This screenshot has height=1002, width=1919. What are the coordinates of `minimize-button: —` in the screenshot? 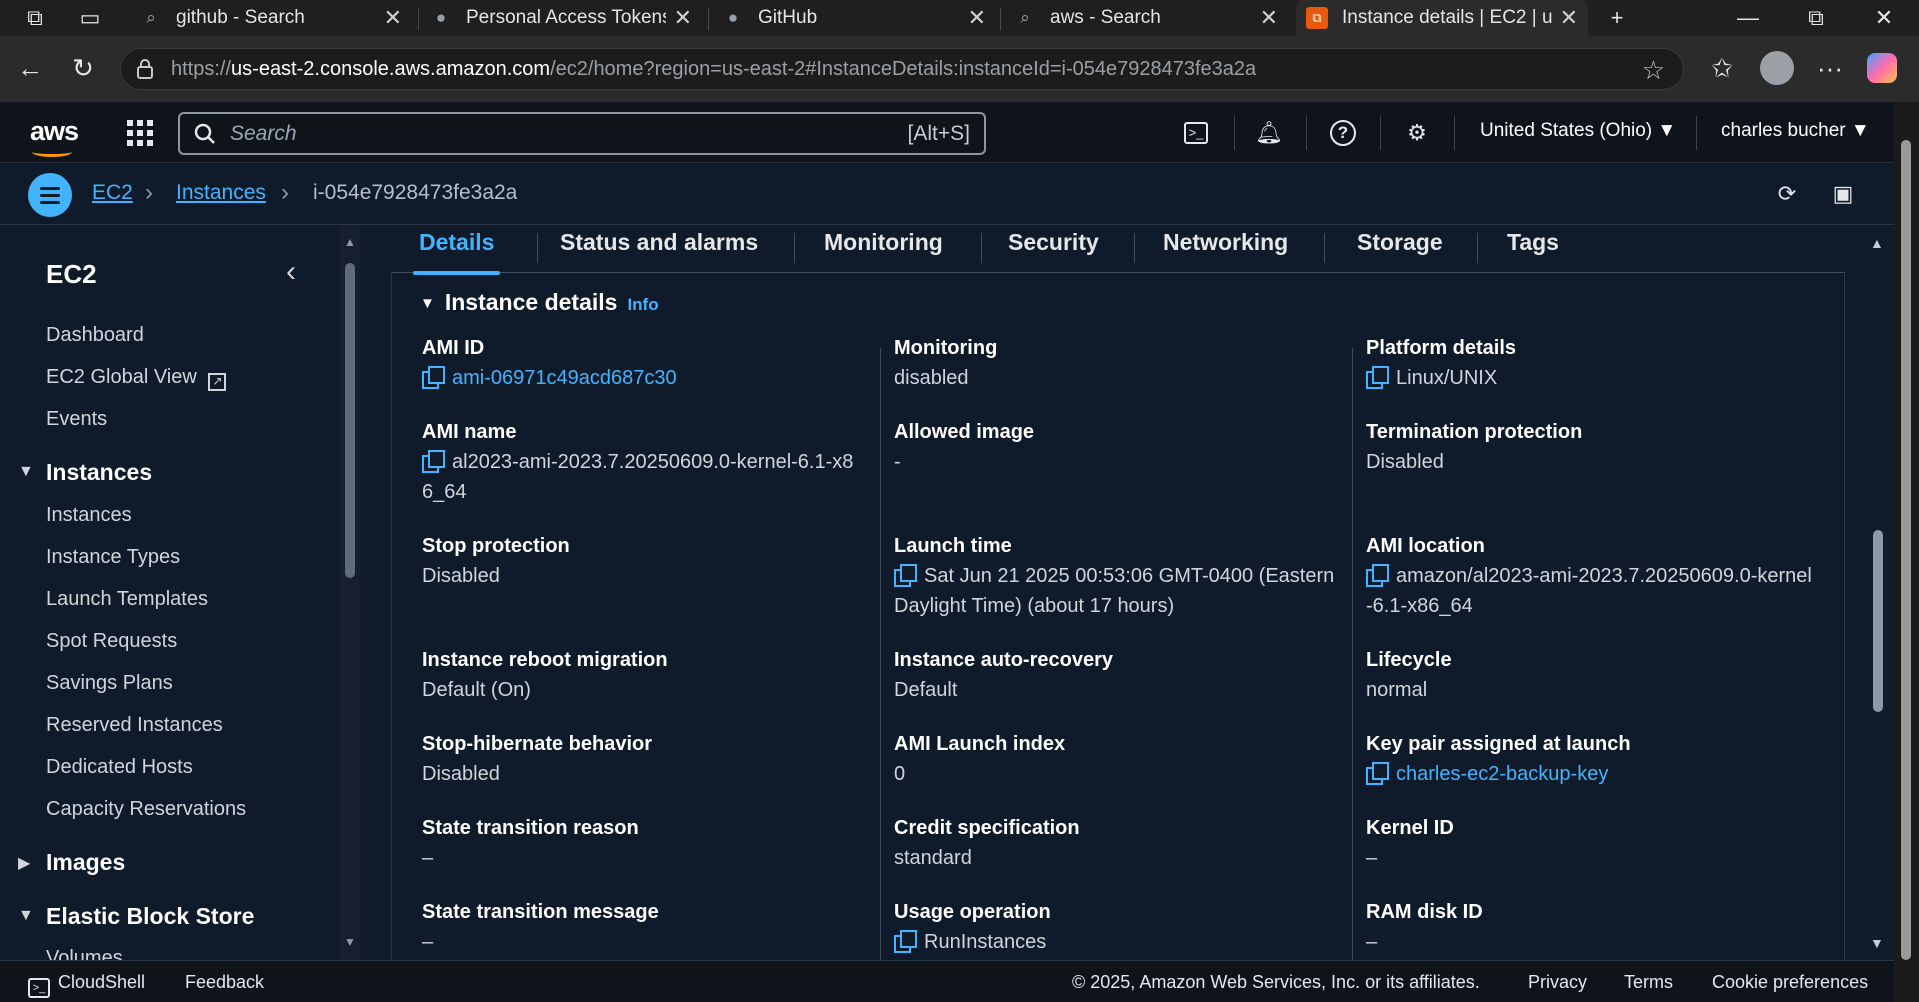 It's located at (1748, 18).